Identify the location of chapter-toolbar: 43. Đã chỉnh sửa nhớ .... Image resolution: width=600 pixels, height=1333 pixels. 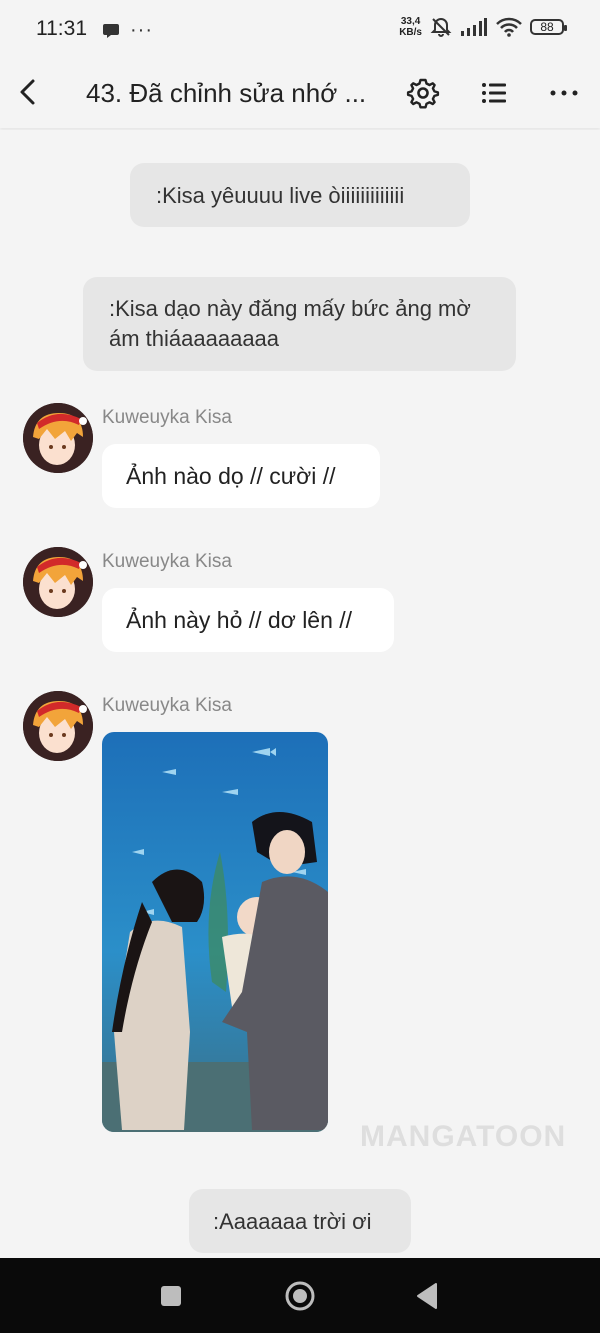
(300, 93).